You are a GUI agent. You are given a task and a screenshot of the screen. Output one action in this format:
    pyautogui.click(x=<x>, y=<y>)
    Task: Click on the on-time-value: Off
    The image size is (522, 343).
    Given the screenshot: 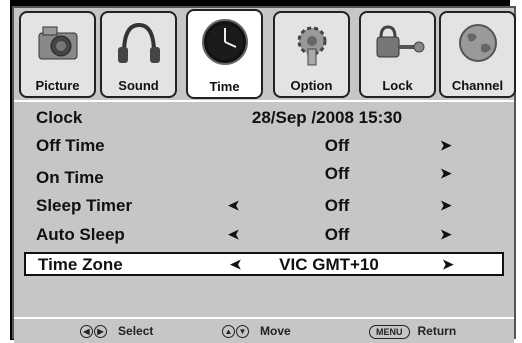 What is the action you would take?
    pyautogui.click(x=337, y=173)
    